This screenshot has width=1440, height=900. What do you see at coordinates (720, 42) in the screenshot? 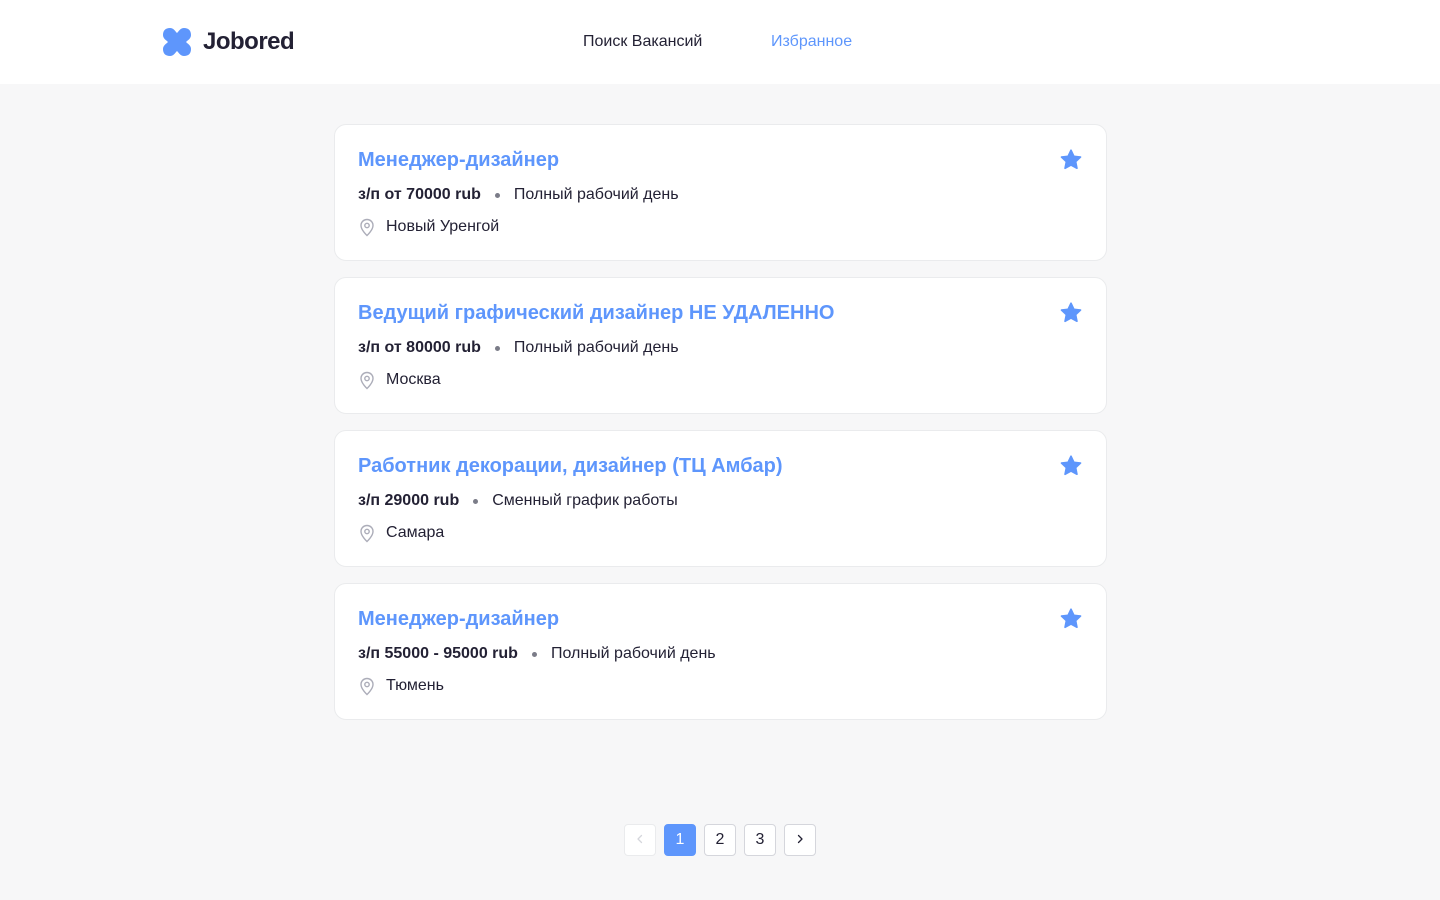
I see `app-header: Jobored Поиск Вакансий Избранное` at bounding box center [720, 42].